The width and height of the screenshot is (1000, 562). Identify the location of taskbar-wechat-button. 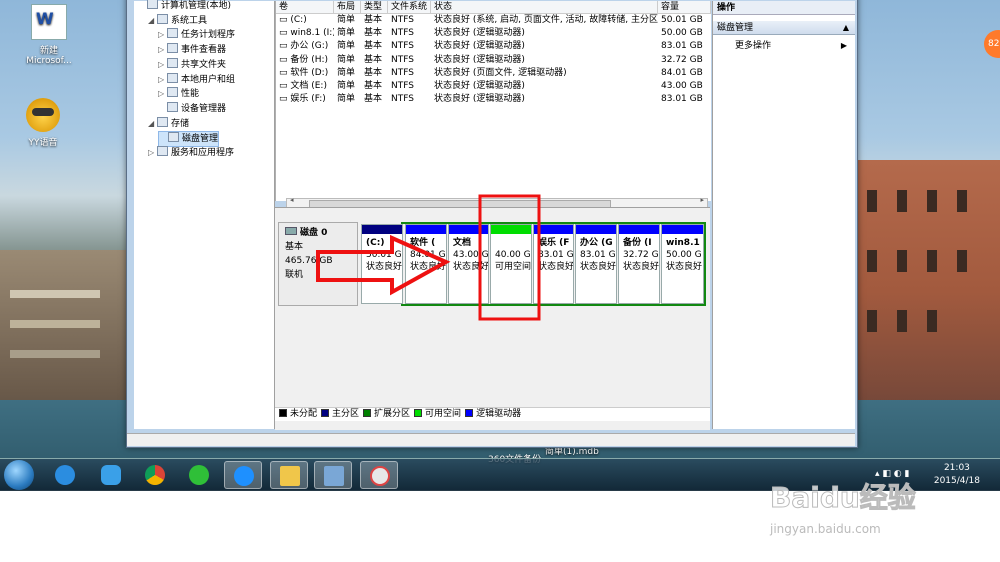
(199, 475).